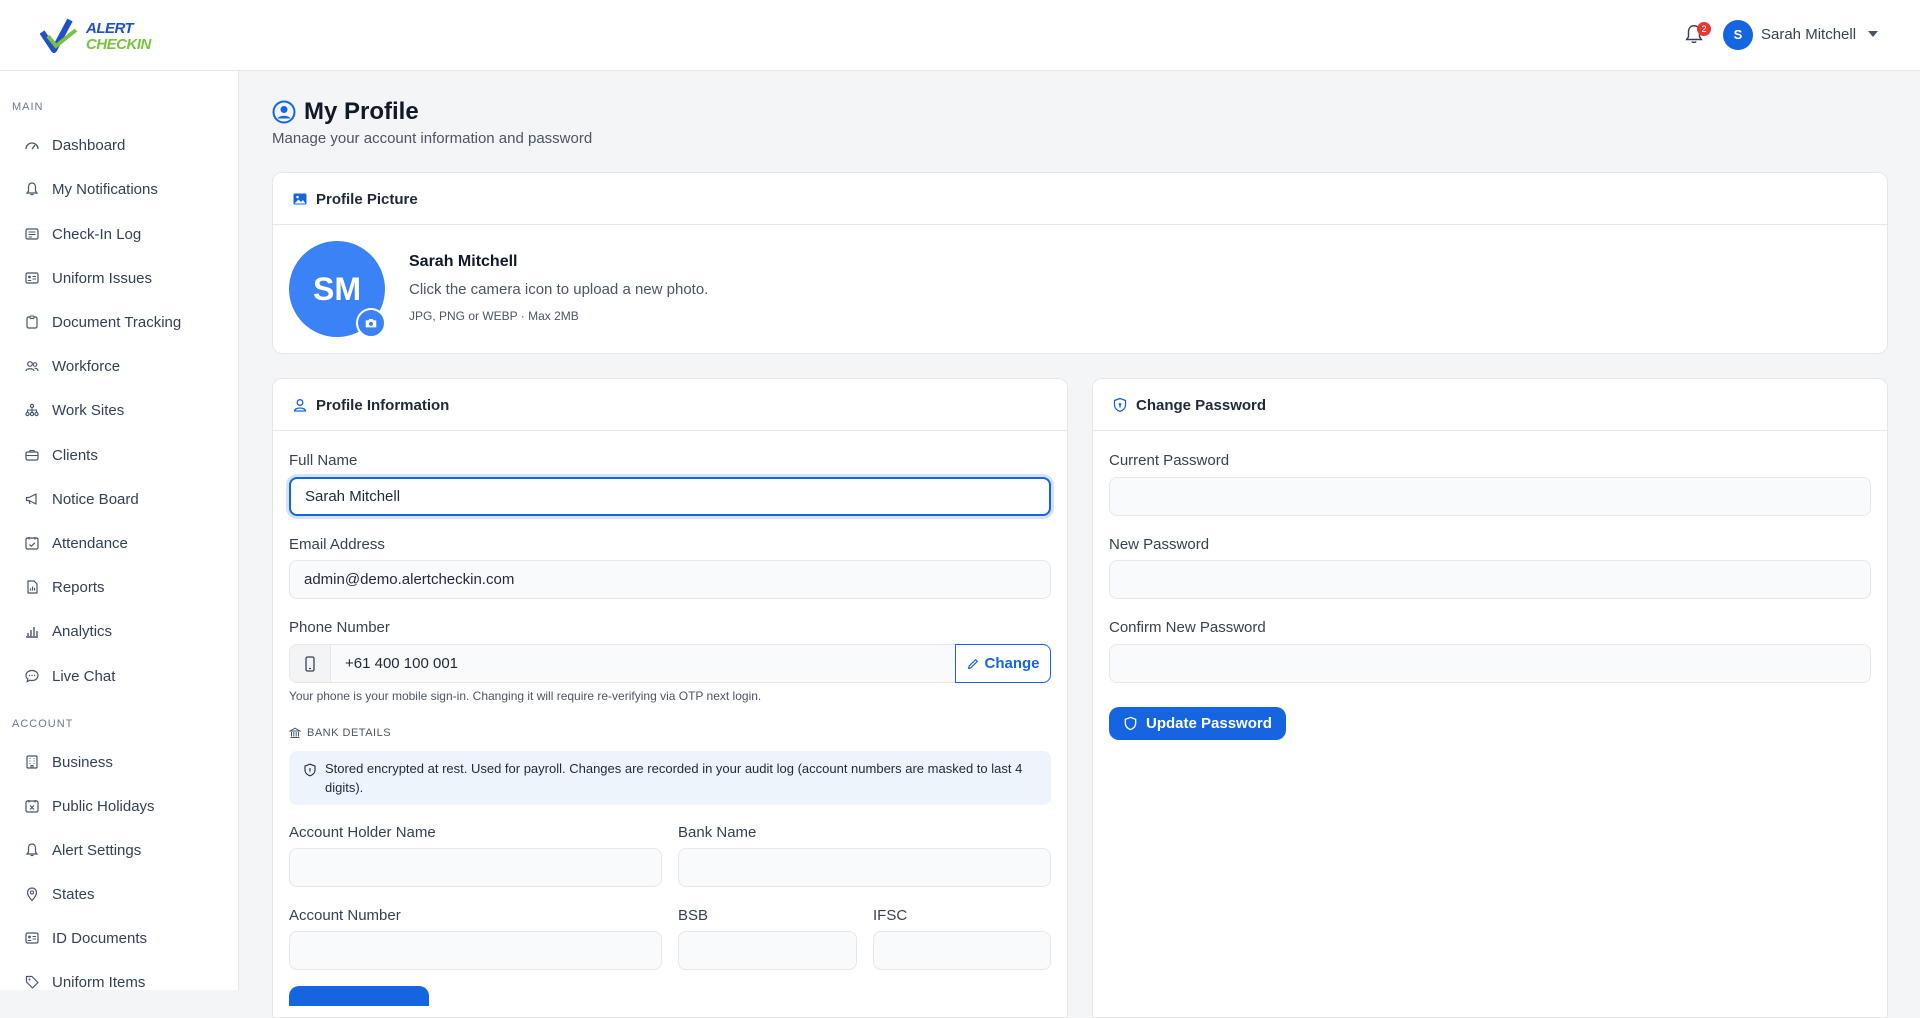 The width and height of the screenshot is (1920, 1018). Describe the element at coordinates (359, 996) in the screenshot. I see `save-profile-button` at that location.